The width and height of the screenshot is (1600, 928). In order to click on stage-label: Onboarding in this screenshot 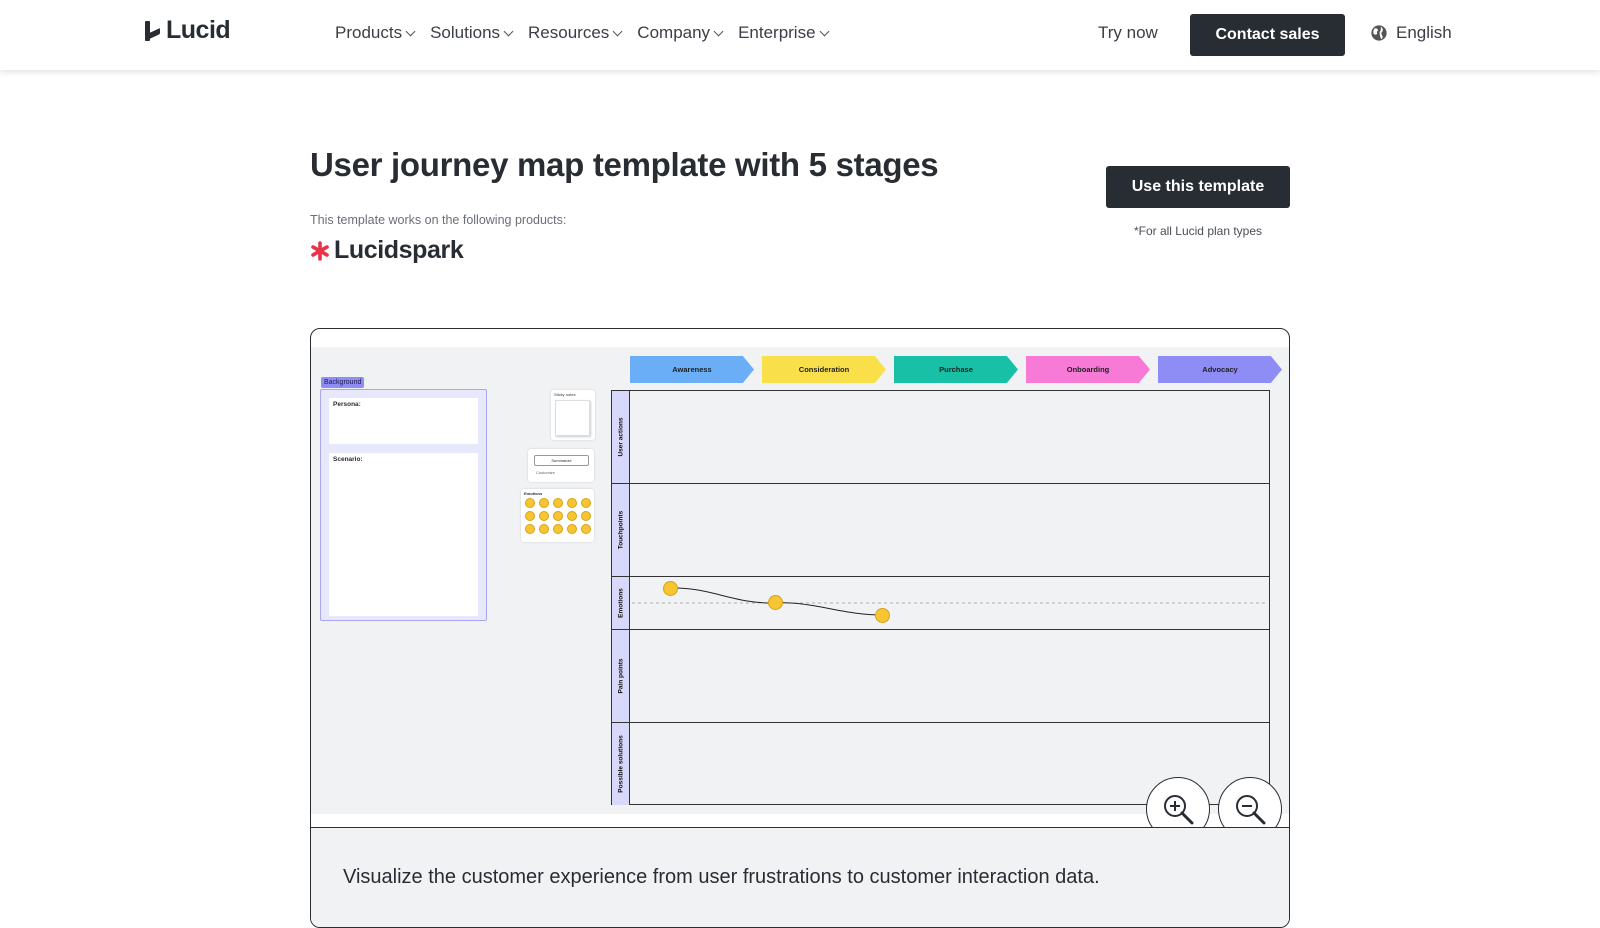, I will do `click(1088, 369)`.